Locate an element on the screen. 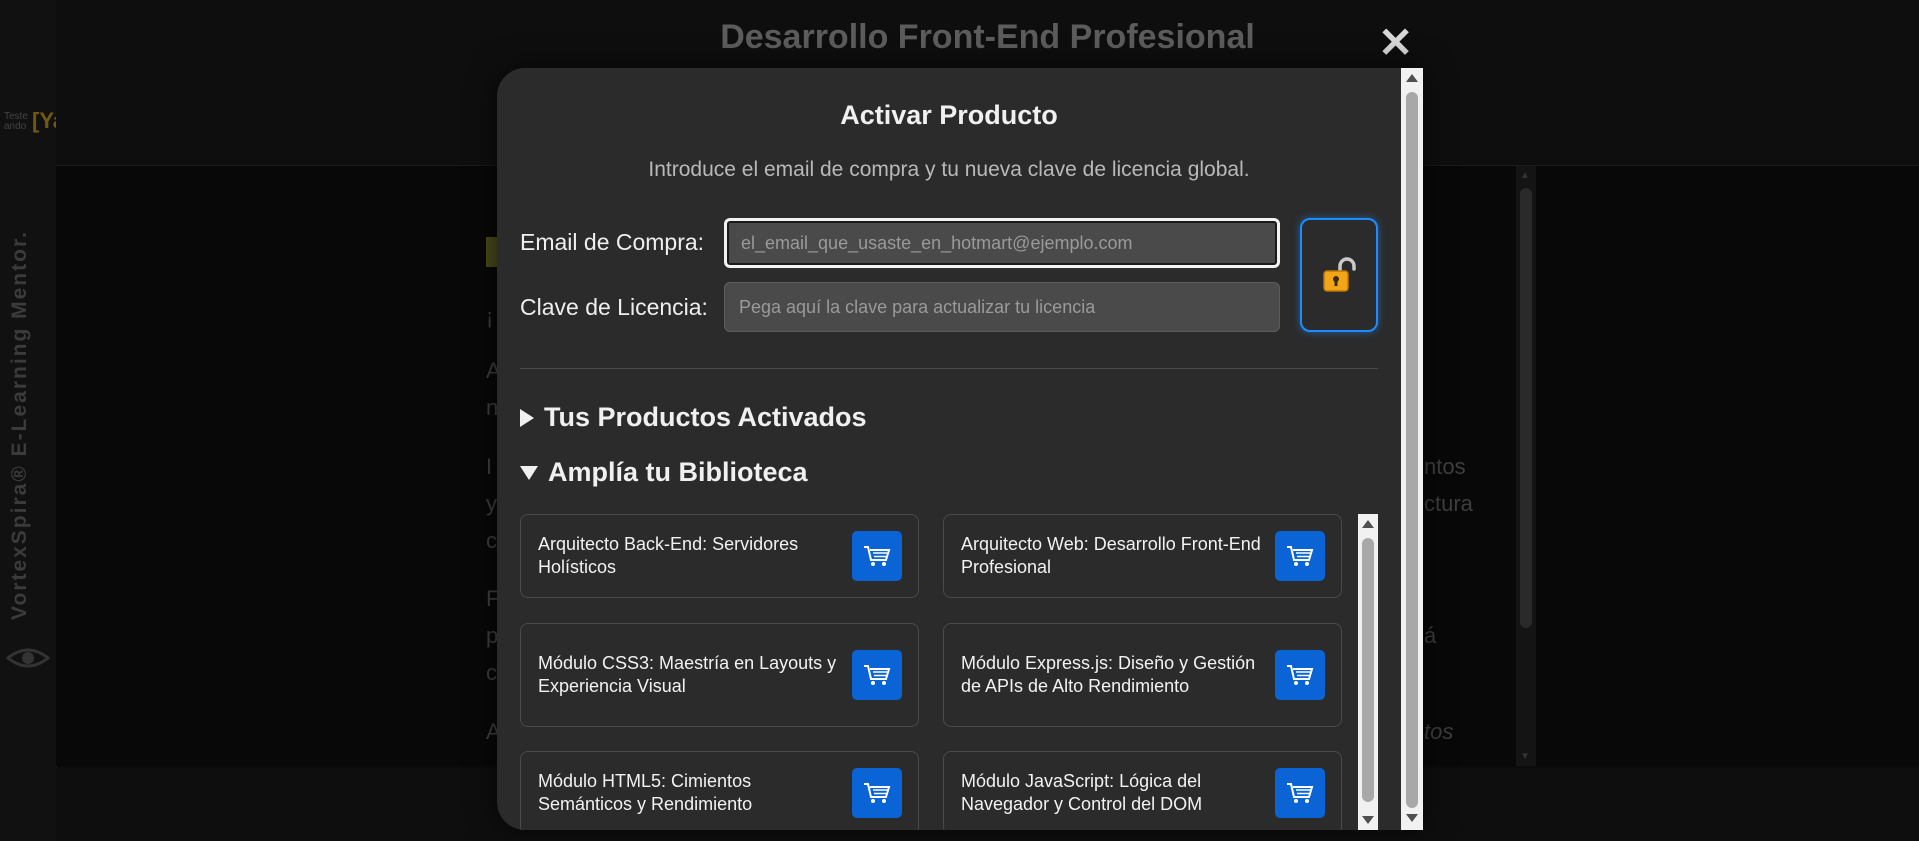  unlock-icon is located at coordinates (1339, 274).